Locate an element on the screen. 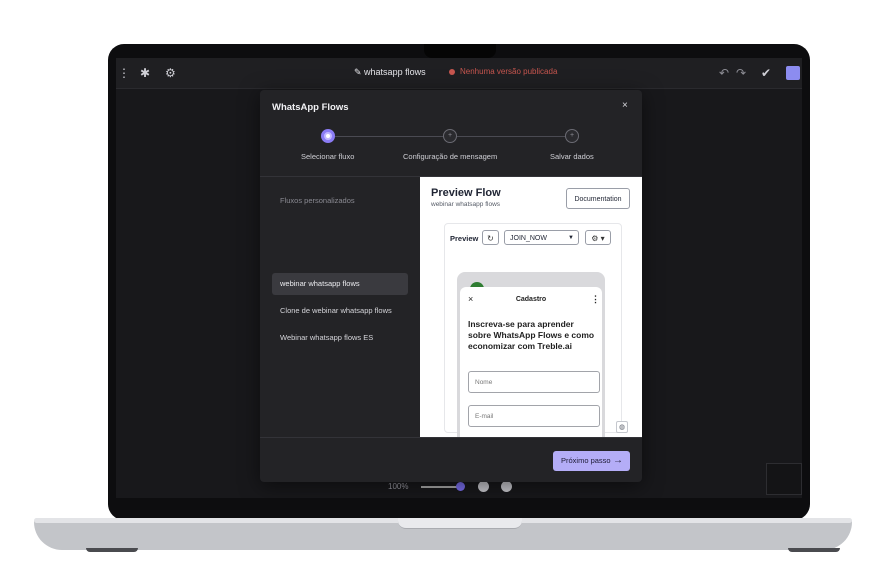 Image resolution: width=886 pixels, height=581 pixels. chevron-down-icon: ▼ is located at coordinates (571, 238).